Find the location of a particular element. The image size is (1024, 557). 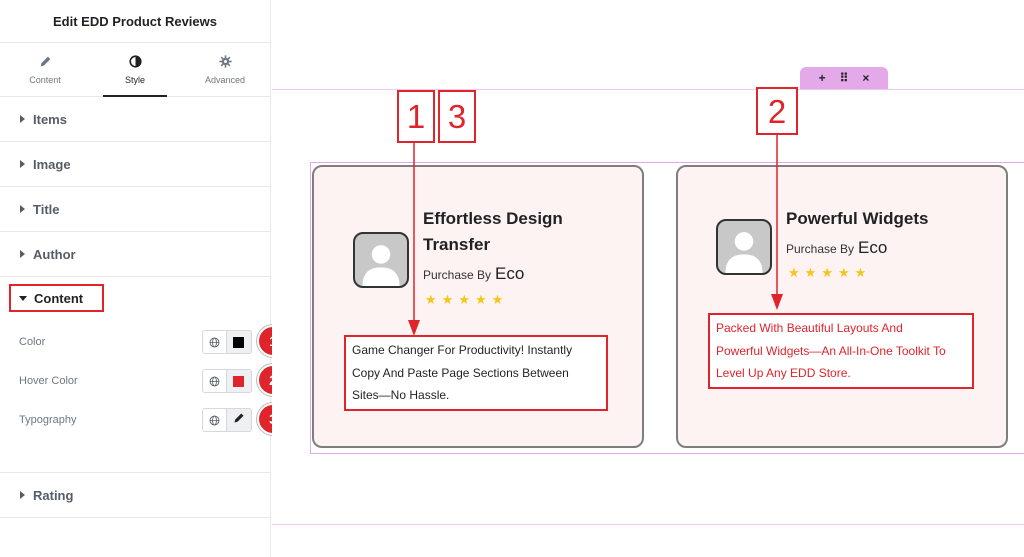

callout-label-1: 1 is located at coordinates (416, 116).